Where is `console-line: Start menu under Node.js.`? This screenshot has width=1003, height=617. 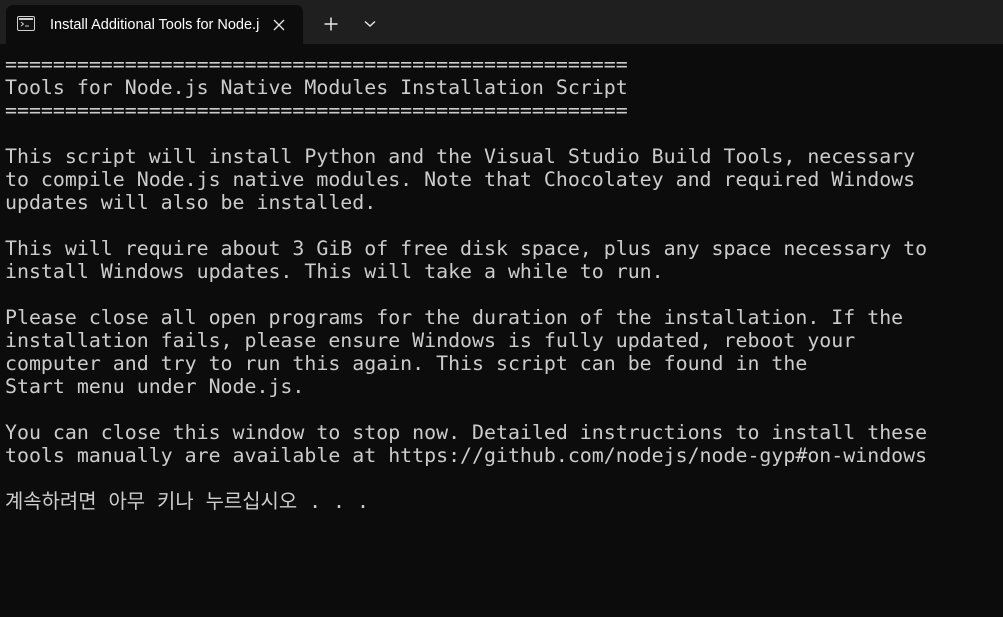 console-line: Start menu under Node.js. is located at coordinates (155, 386).